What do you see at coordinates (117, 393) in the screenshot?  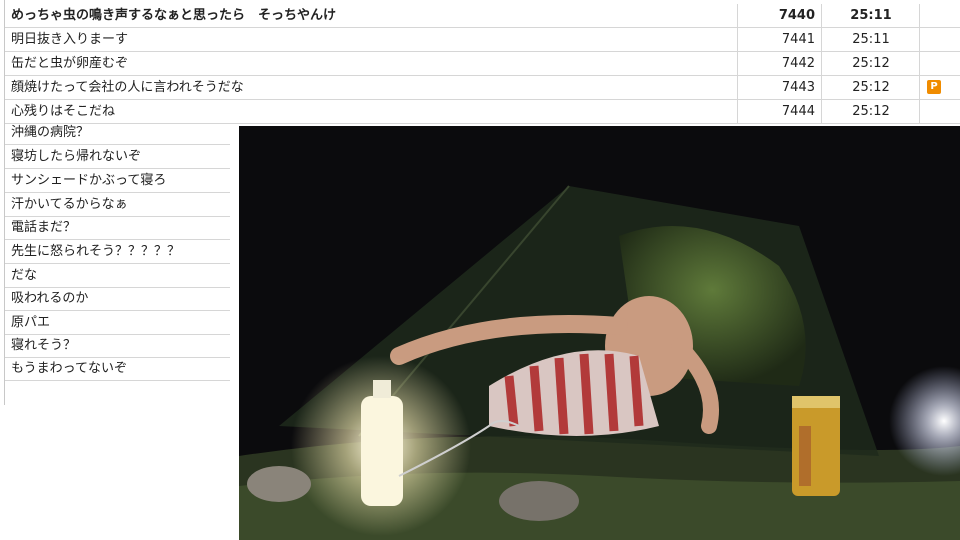 I see `empty-row` at bounding box center [117, 393].